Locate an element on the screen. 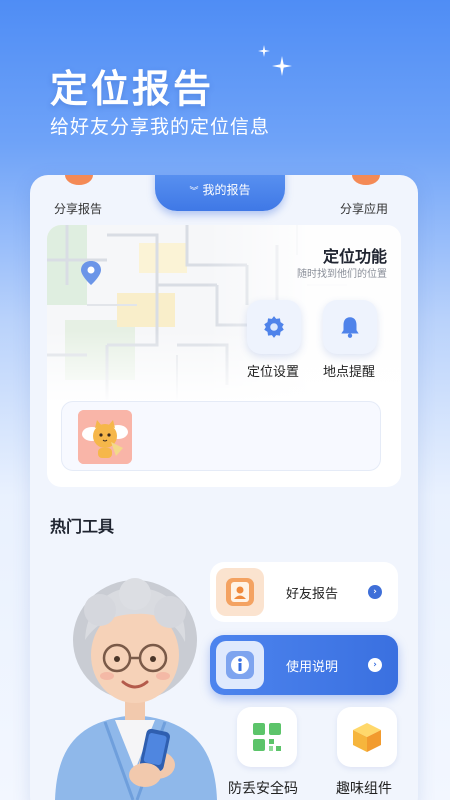 The height and width of the screenshot is (800, 450). feature-title: 定位功能 is located at coordinates (354, 256).